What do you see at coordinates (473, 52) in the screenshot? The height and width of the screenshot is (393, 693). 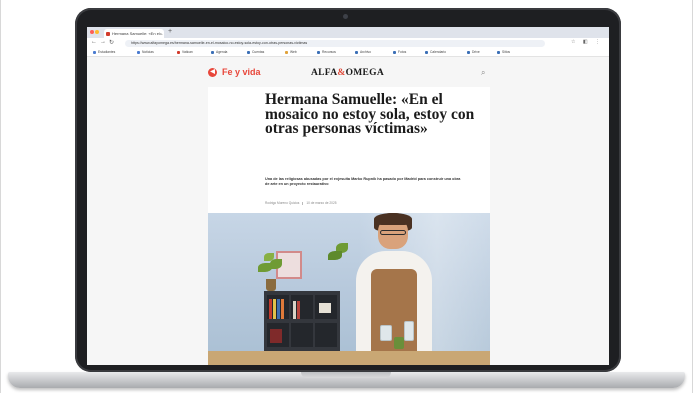 I see `bookmark-item: Drive` at bounding box center [473, 52].